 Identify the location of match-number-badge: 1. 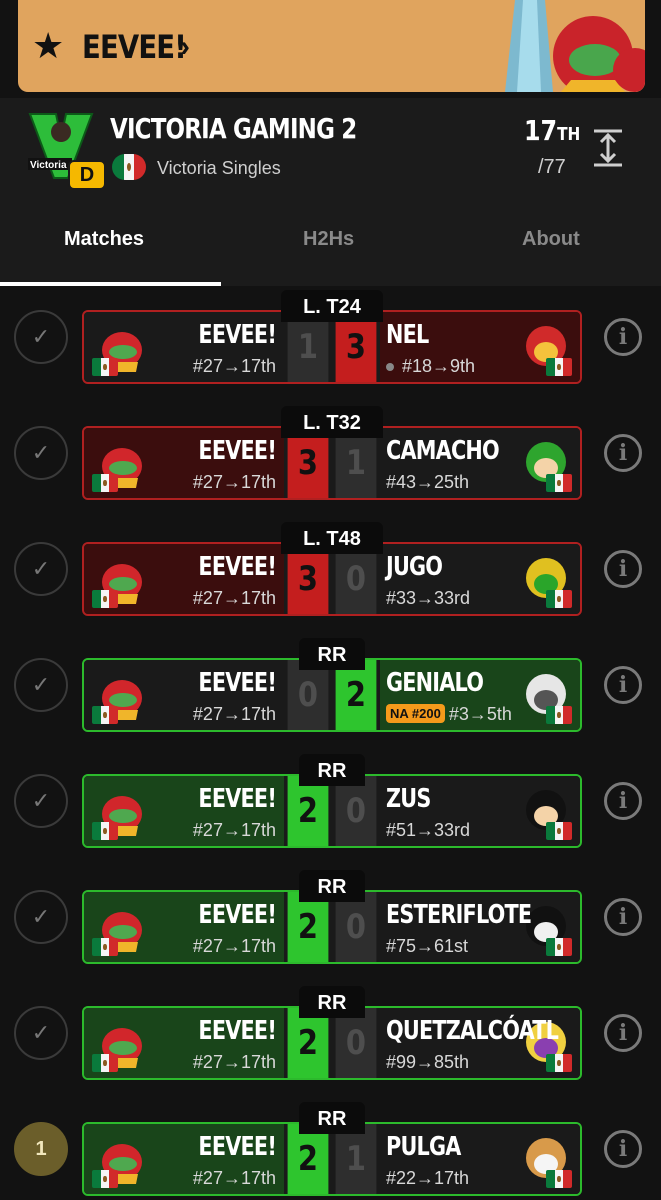
(41, 1149).